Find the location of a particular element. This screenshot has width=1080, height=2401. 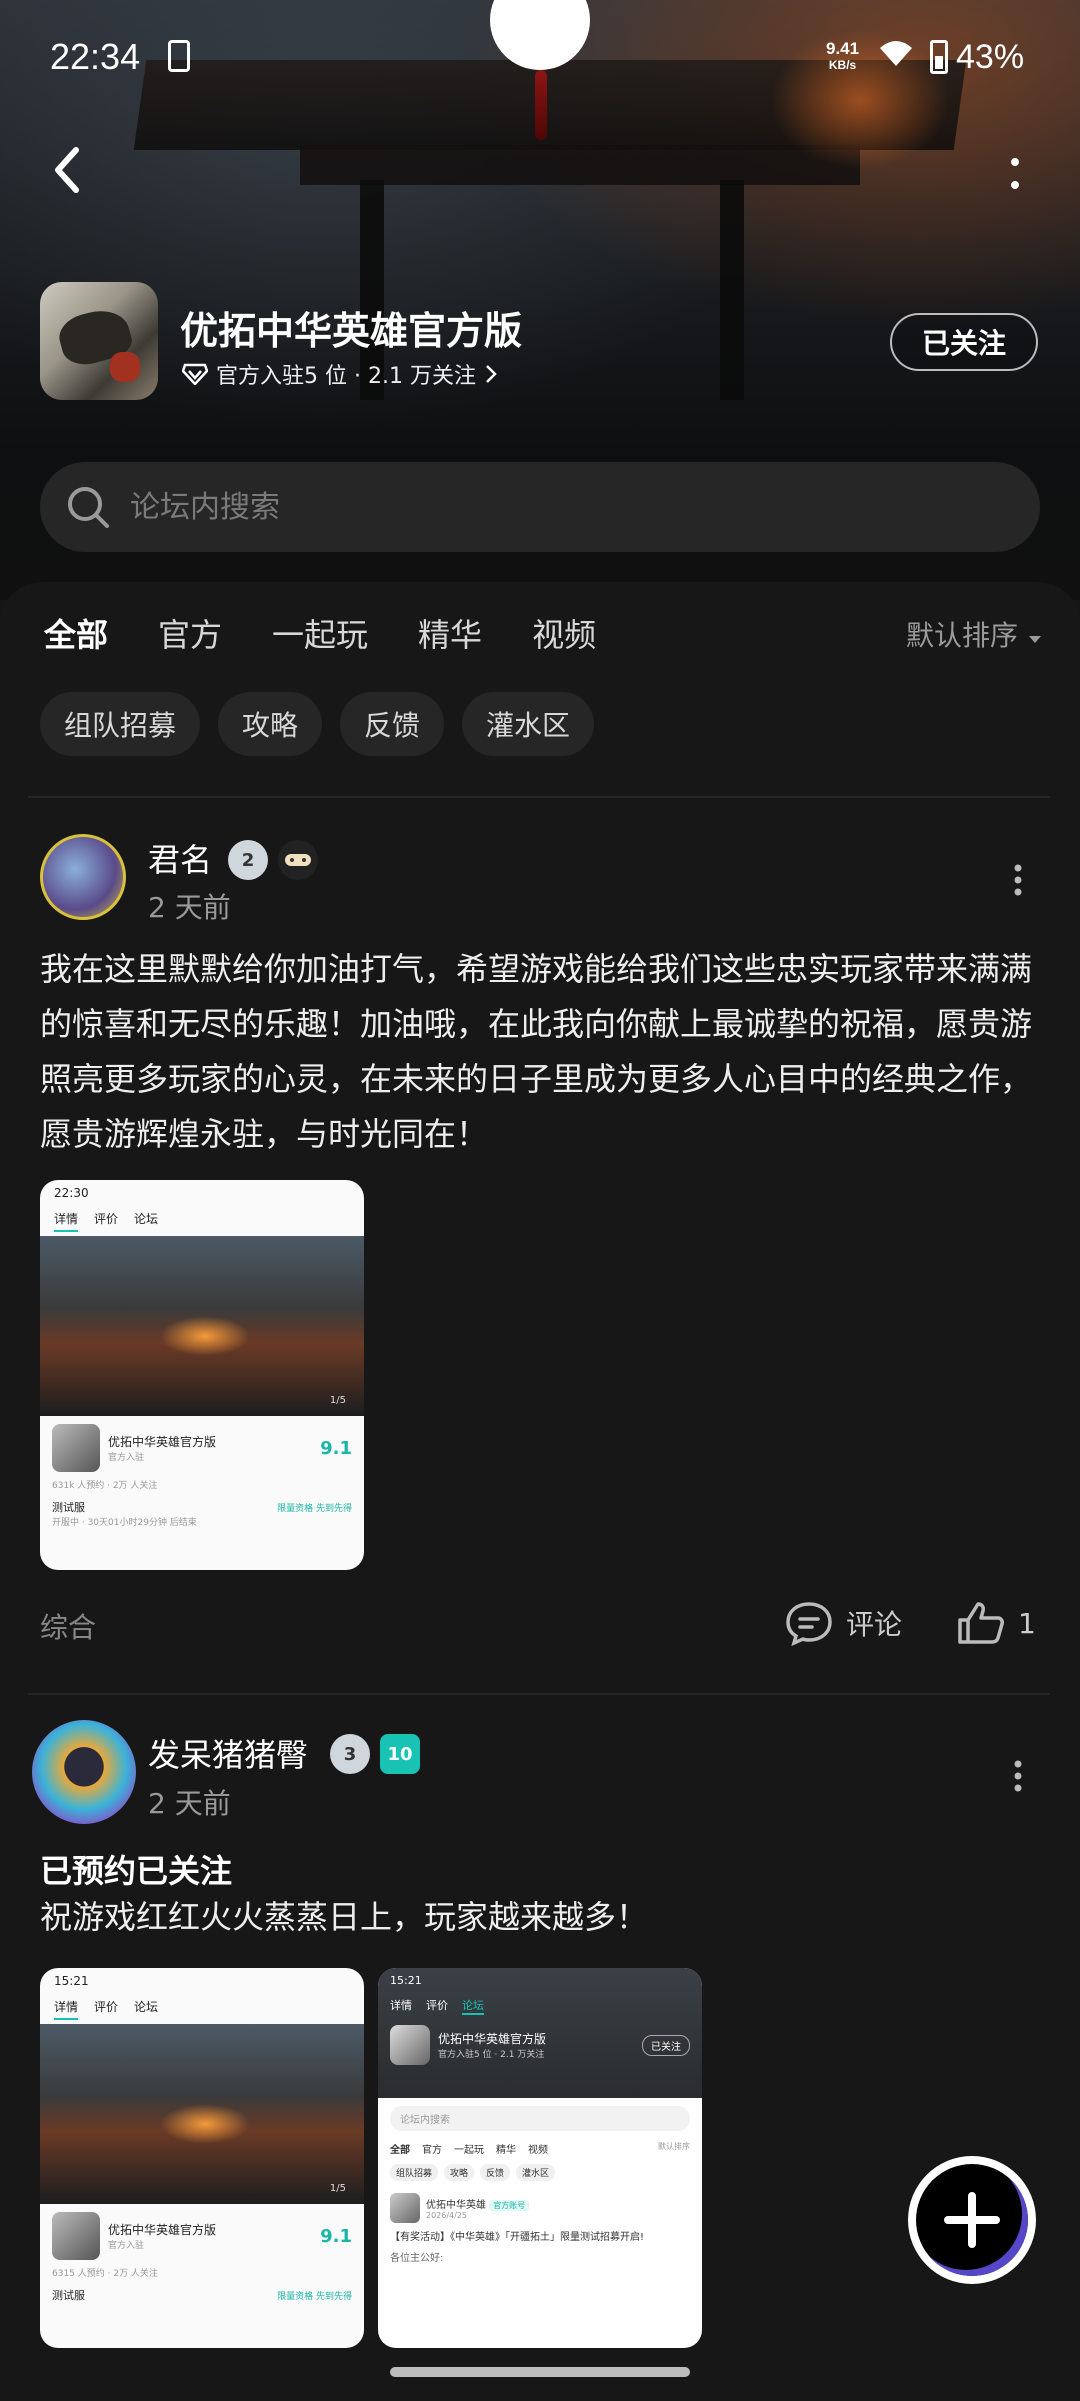

like-count: 1 is located at coordinates (1027, 1623).